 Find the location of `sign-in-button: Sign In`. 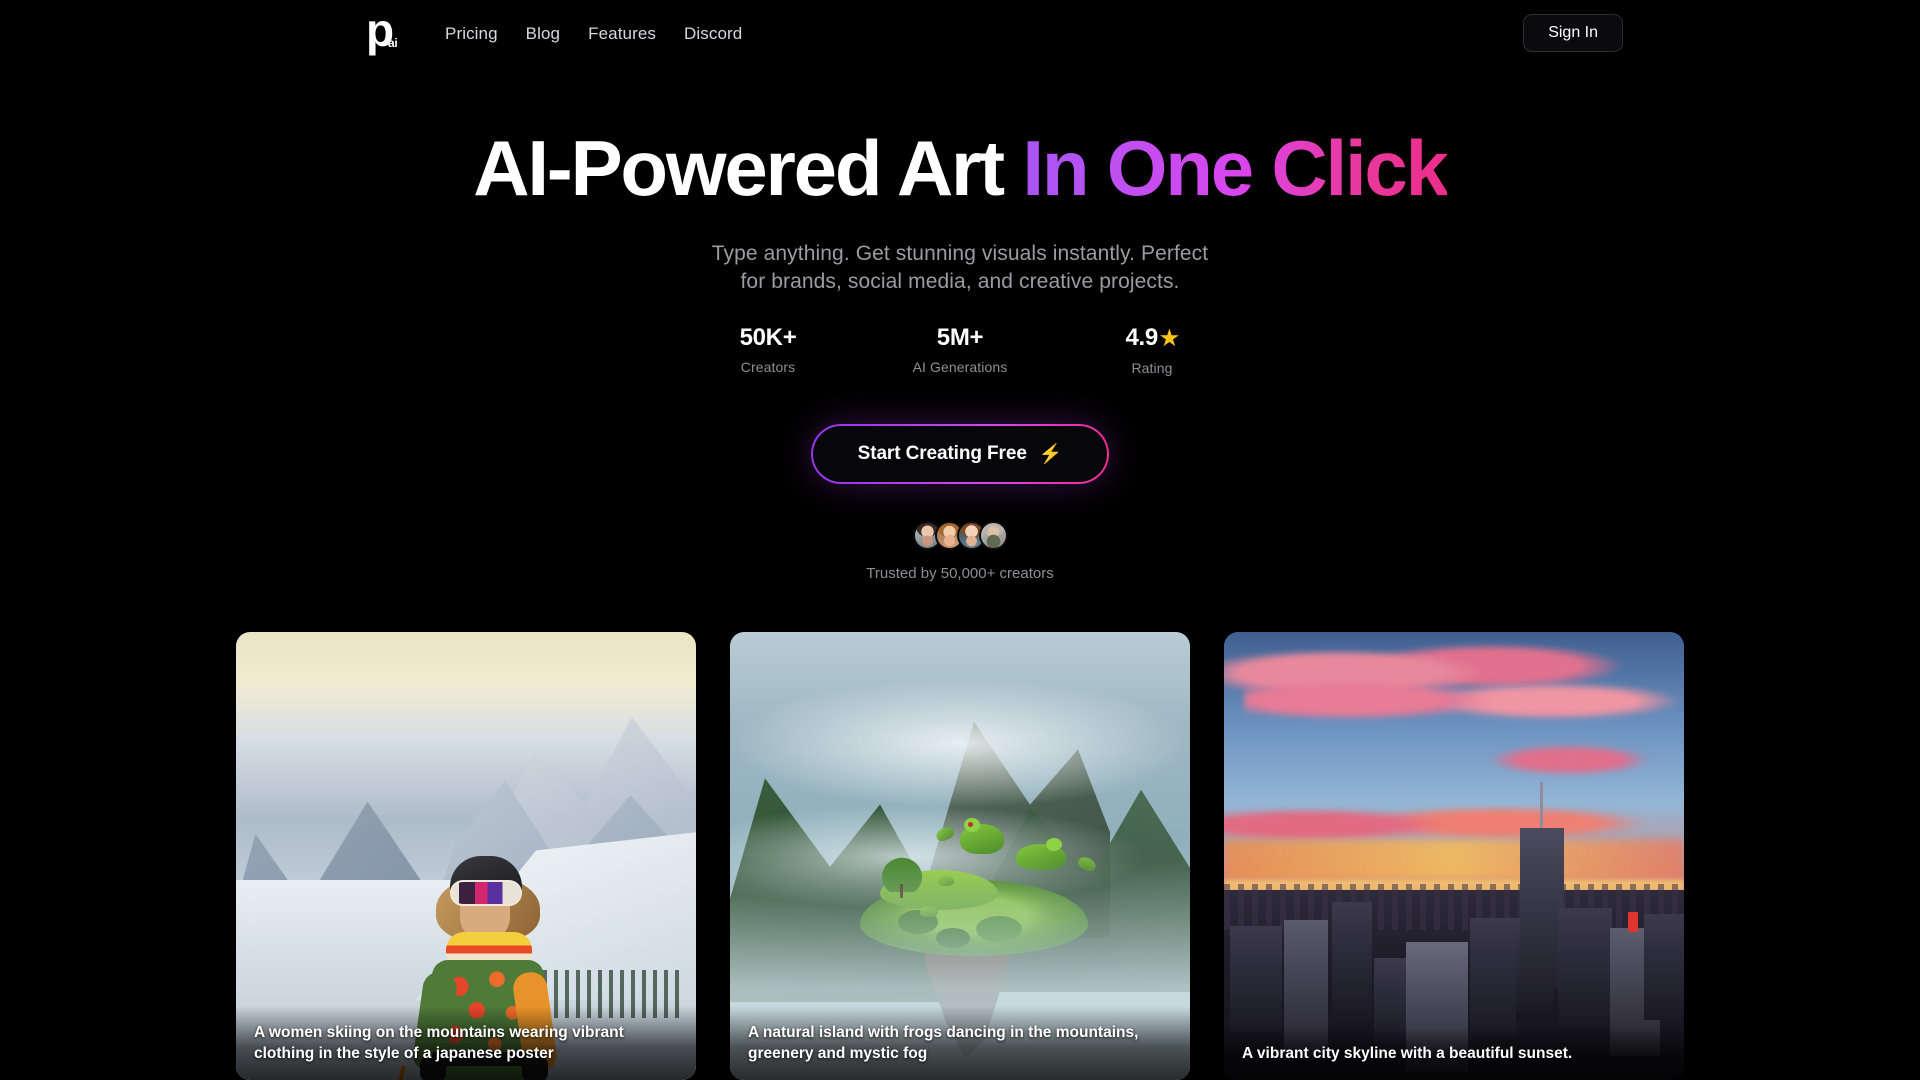

sign-in-button: Sign In is located at coordinates (1573, 33).